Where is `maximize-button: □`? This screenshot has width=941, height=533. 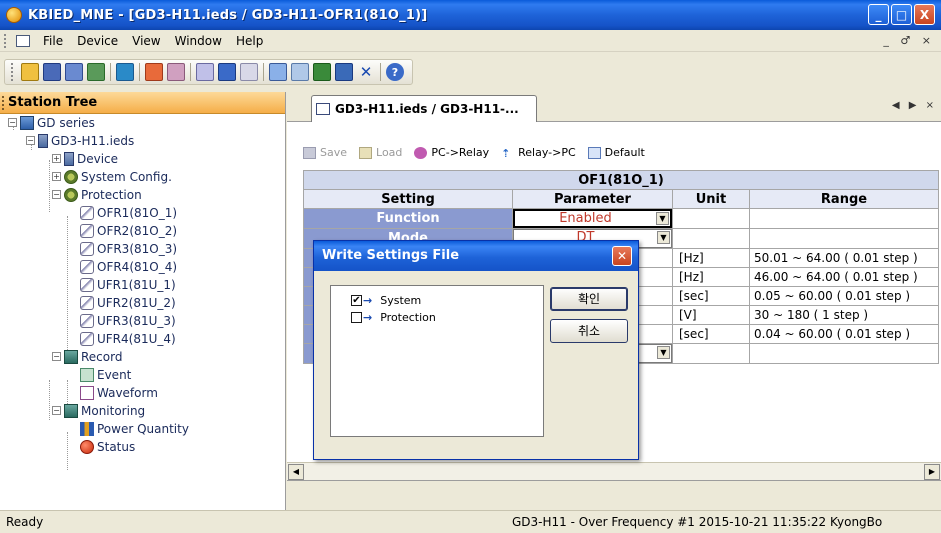
maximize-button: □ is located at coordinates (901, 14).